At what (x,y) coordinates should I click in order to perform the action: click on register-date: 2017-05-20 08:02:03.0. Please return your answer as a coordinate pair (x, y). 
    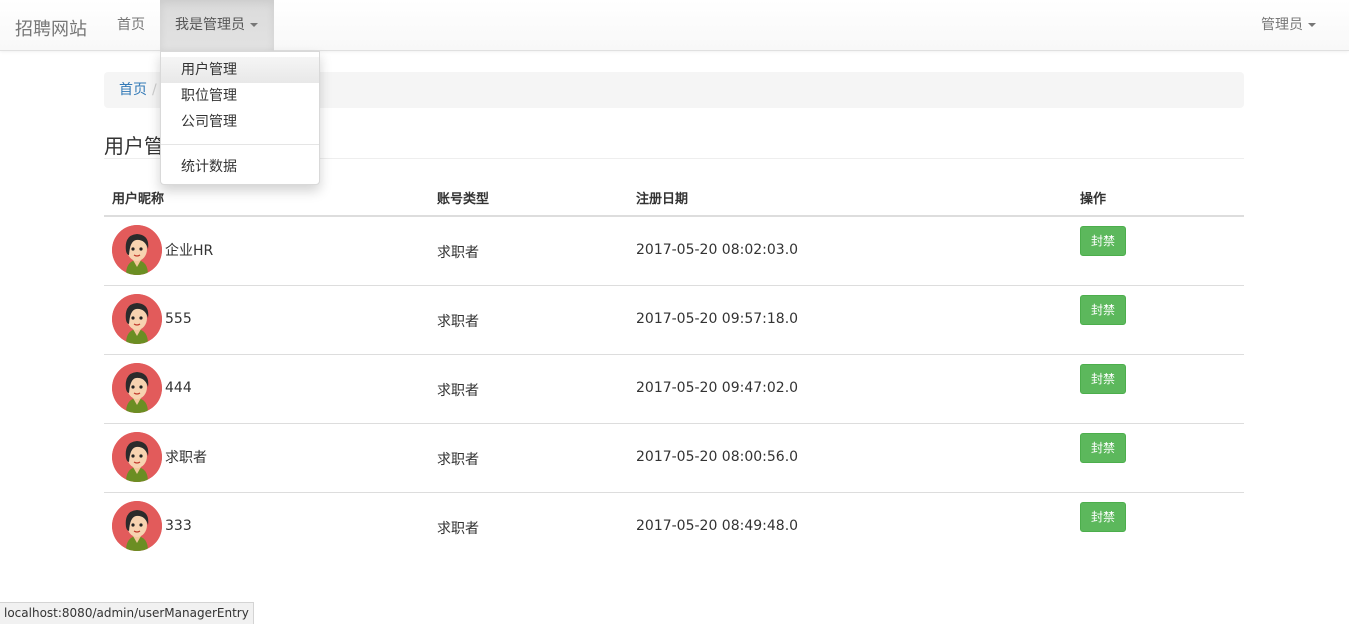
    Looking at the image, I should click on (717, 250).